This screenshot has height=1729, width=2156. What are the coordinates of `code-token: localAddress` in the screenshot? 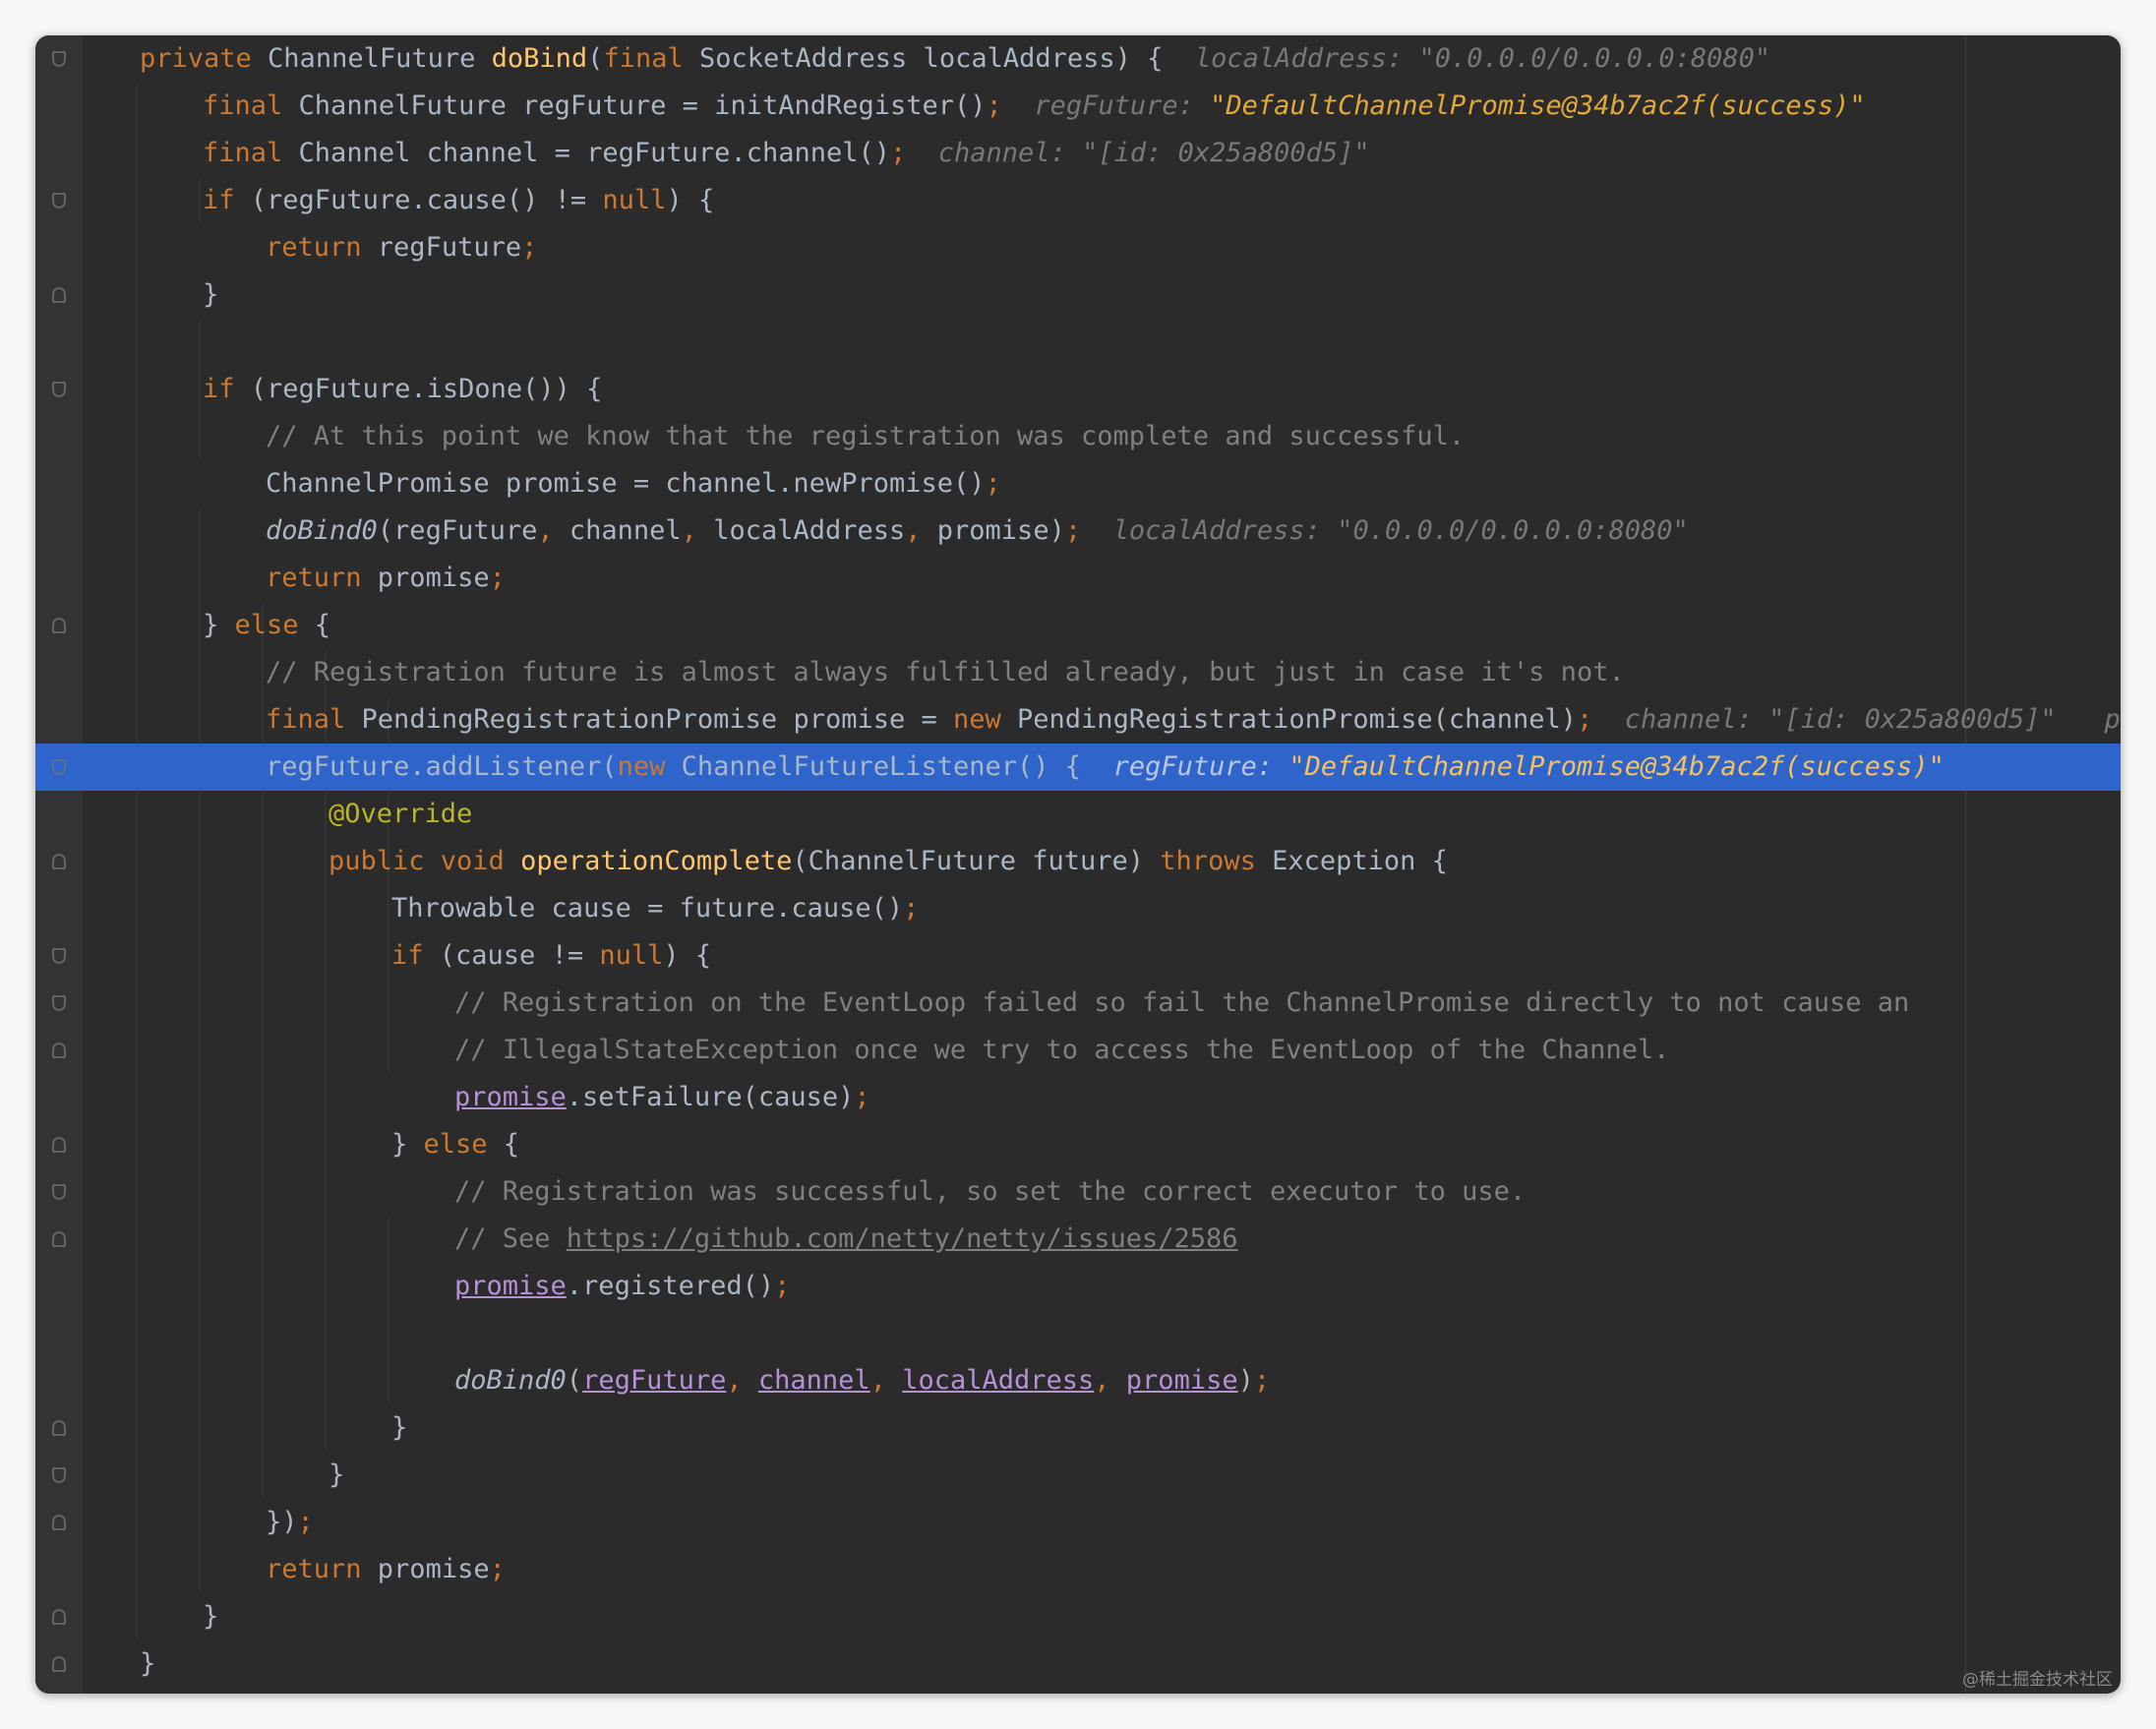 It's located at (809, 530).